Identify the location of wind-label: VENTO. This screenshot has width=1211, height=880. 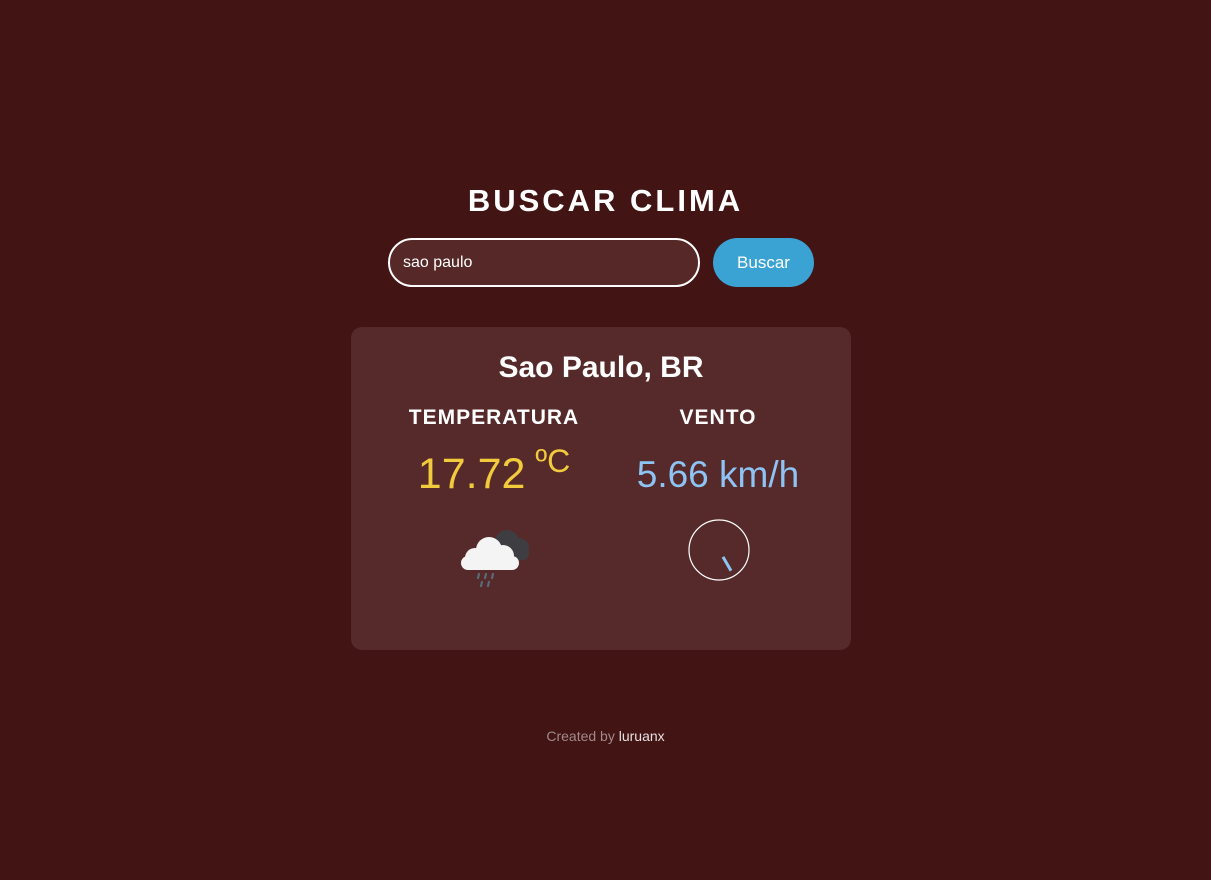
(718, 417).